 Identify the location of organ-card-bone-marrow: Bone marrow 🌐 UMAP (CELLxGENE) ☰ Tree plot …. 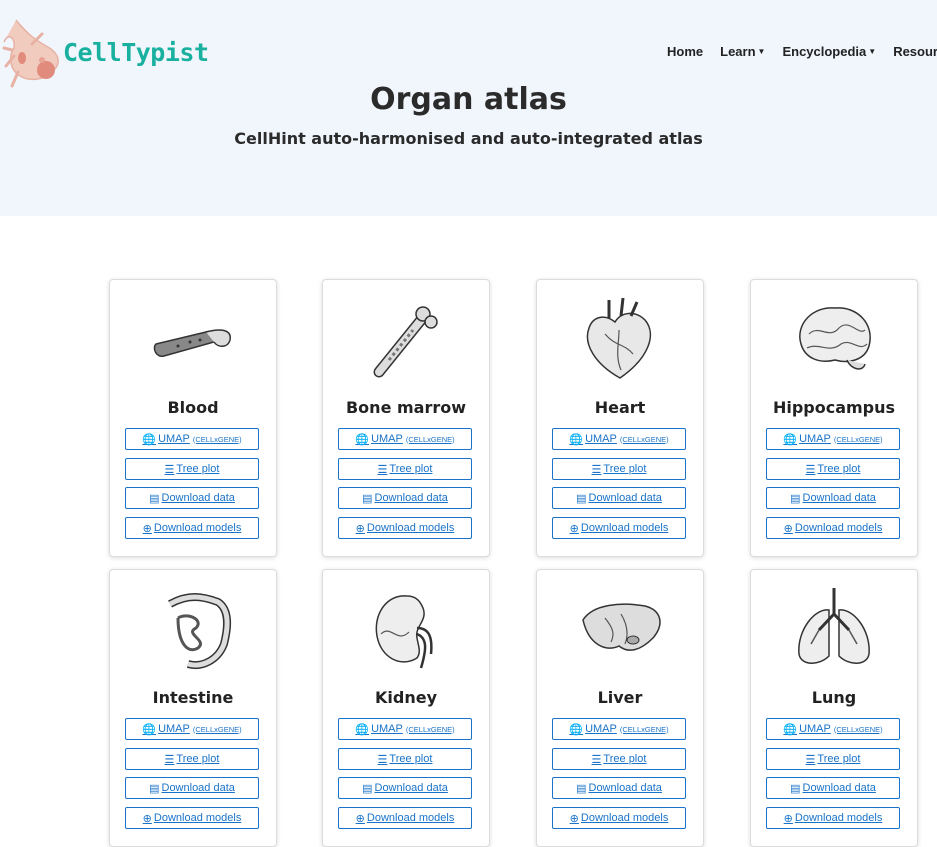
(406, 418).